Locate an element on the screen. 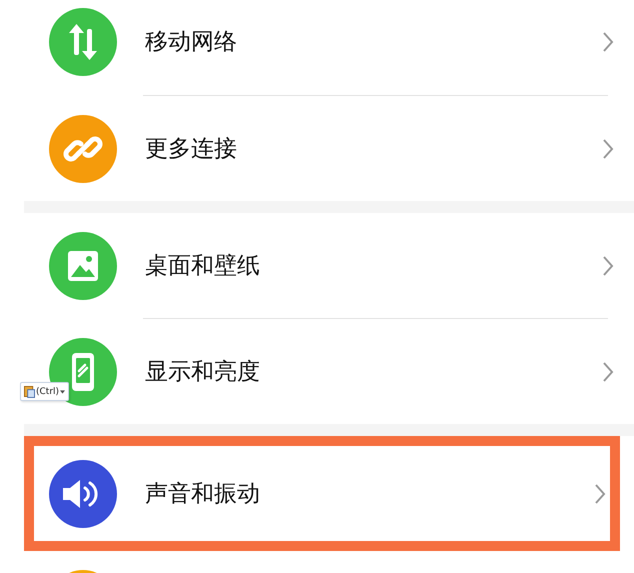 This screenshot has width=634, height=573. paste-options-button: (Ctrl) is located at coordinates (45, 391).